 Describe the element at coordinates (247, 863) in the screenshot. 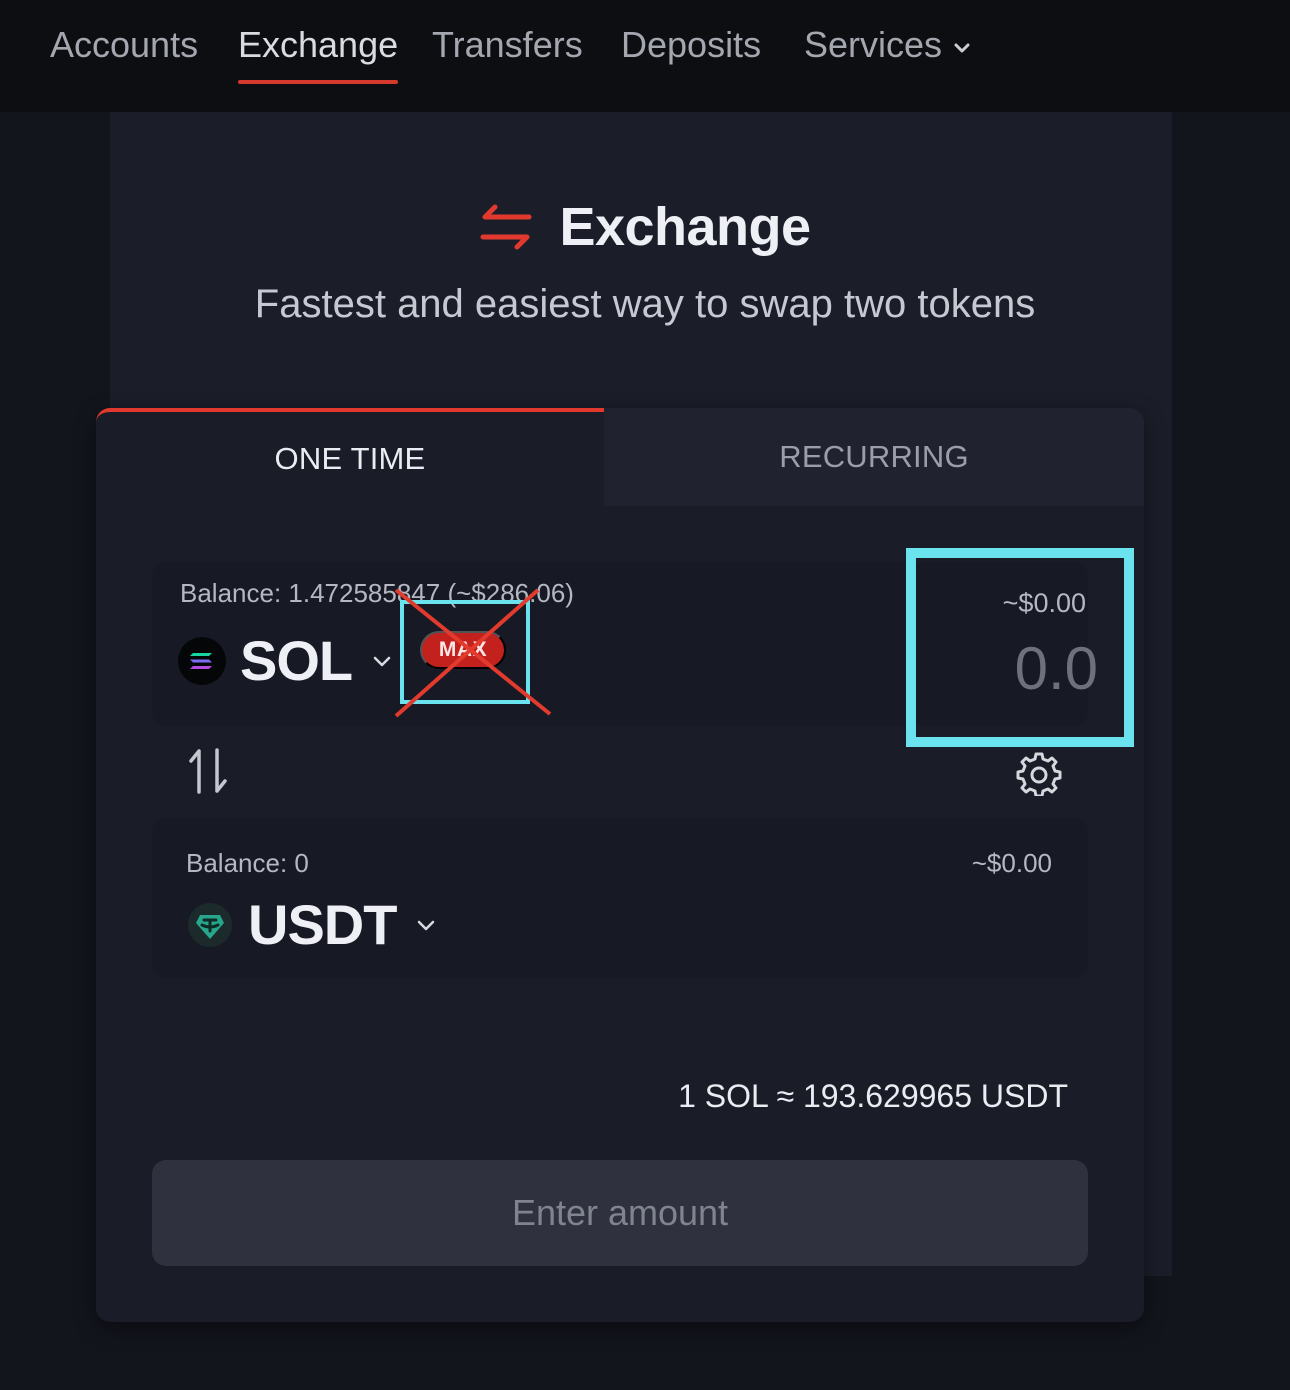

I see `to-balance: Balance: 0` at that location.